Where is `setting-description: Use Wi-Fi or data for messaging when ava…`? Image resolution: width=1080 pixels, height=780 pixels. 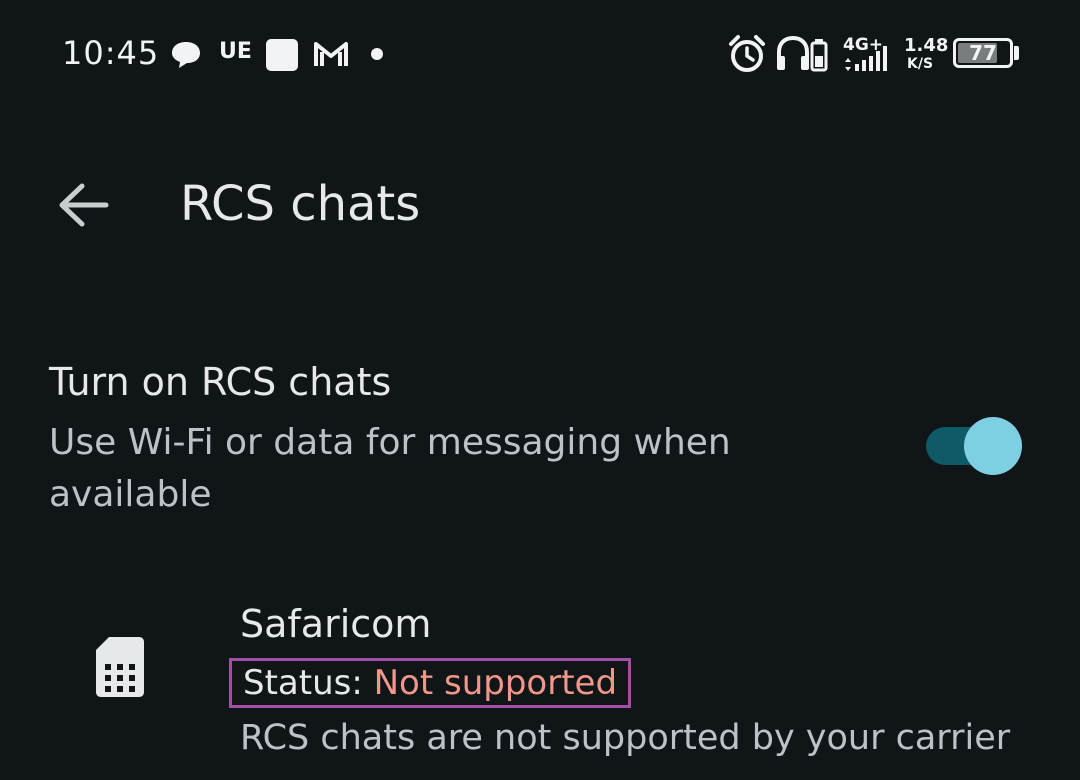 setting-description: Use Wi-Fi or data for messaging when ava… is located at coordinates (390, 468).